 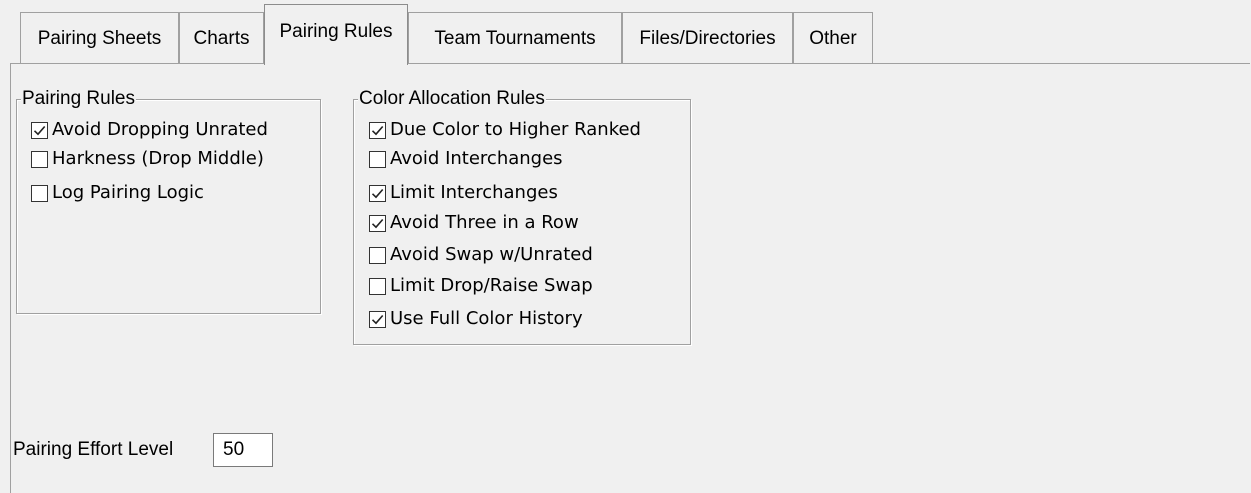 What do you see at coordinates (336, 34) in the screenshot?
I see `tab-pairing-rules: Pairing Rules` at bounding box center [336, 34].